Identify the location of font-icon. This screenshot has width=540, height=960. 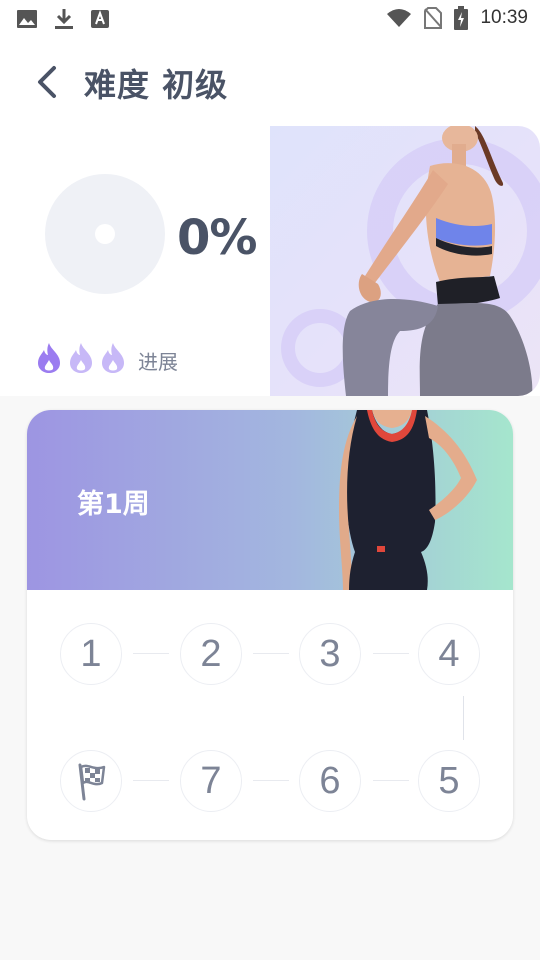
(100, 19).